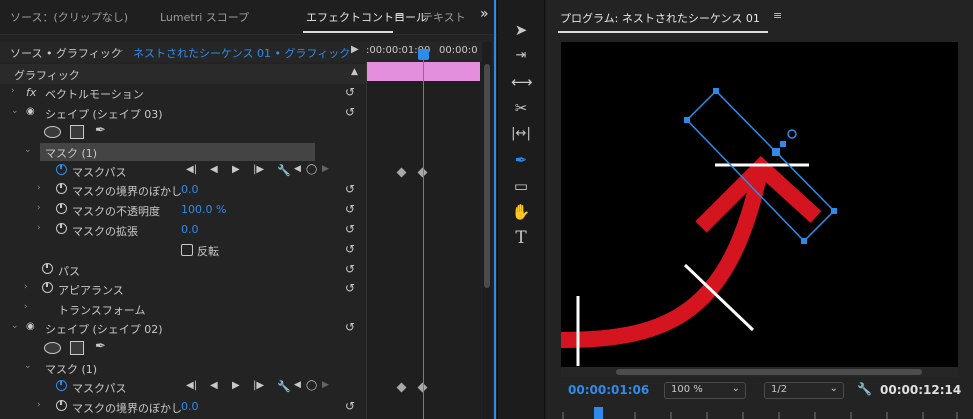 This screenshot has height=419, width=973. I want to click on fx-toggle-icon: fx, so click(31, 92).